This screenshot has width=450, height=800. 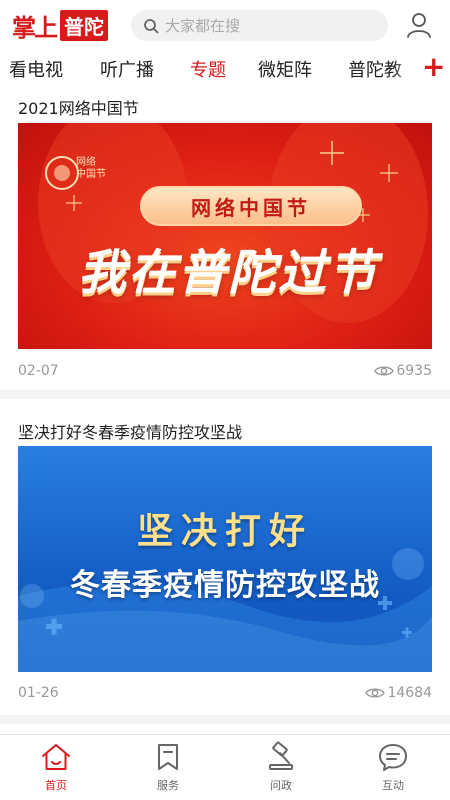 I want to click on channel-tabs: 看电视 听广播 专题 微矩阵 普陀教 +, so click(x=225, y=69).